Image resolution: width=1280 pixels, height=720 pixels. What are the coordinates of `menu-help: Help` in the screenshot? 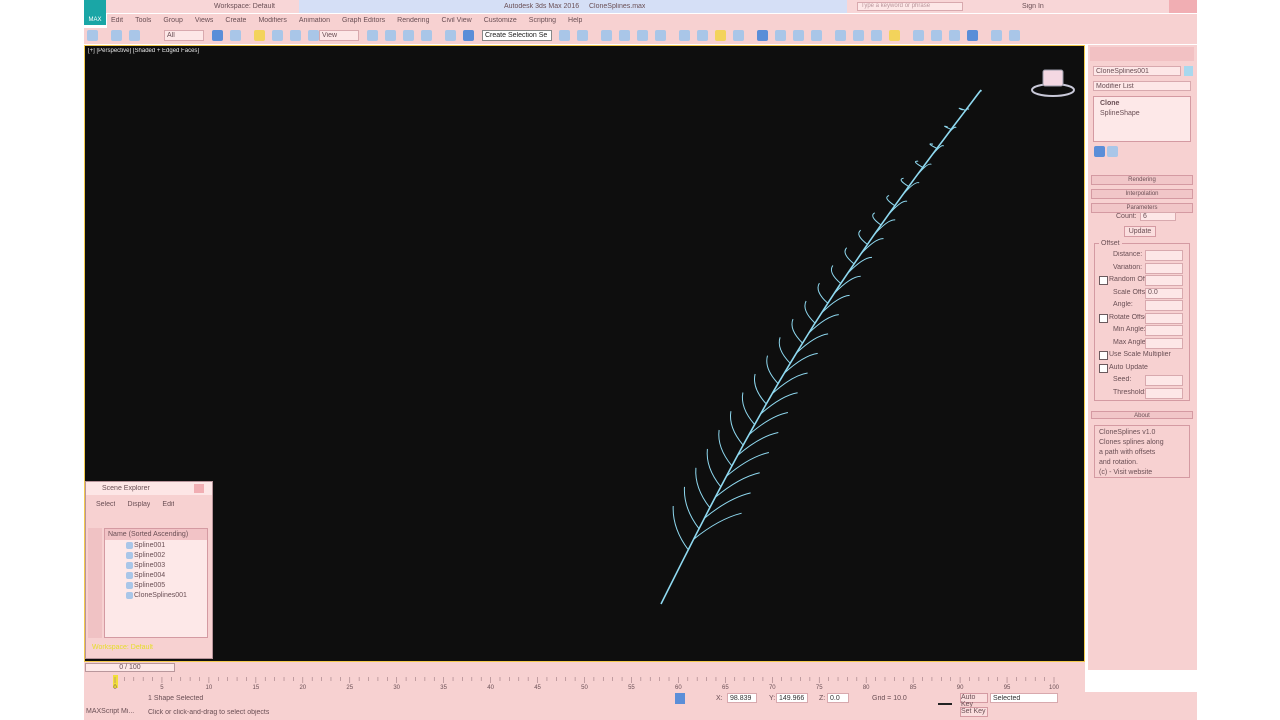 It's located at (575, 20).